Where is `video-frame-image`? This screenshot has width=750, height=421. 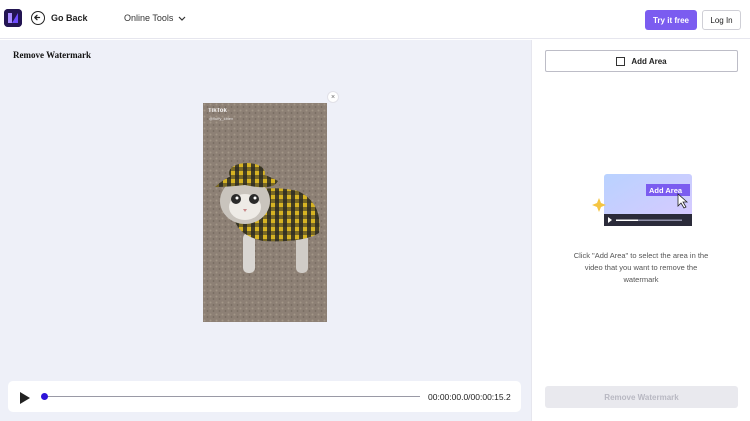
video-frame-image is located at coordinates (265, 212).